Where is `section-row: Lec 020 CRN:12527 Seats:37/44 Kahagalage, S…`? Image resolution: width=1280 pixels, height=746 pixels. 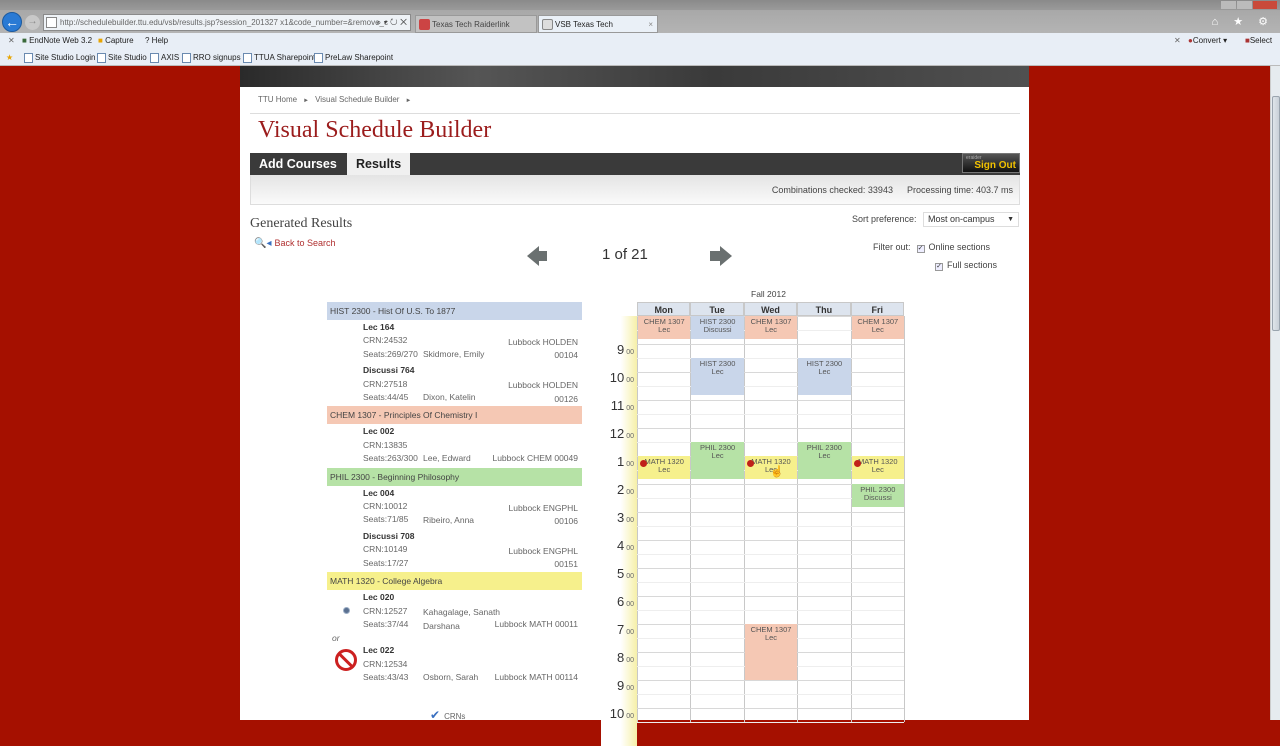 section-row: Lec 020 CRN:12527 Seats:37/44 Kahagalage, S… is located at coordinates (454, 611).